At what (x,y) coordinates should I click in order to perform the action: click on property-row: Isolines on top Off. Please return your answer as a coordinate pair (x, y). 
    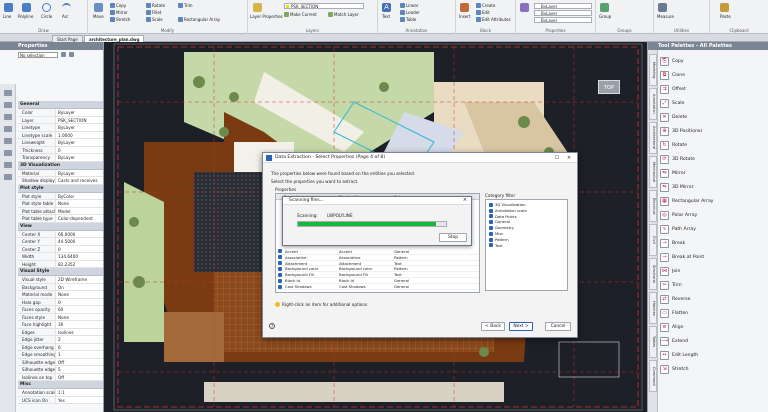
    Looking at the image, I should click on (60, 377).